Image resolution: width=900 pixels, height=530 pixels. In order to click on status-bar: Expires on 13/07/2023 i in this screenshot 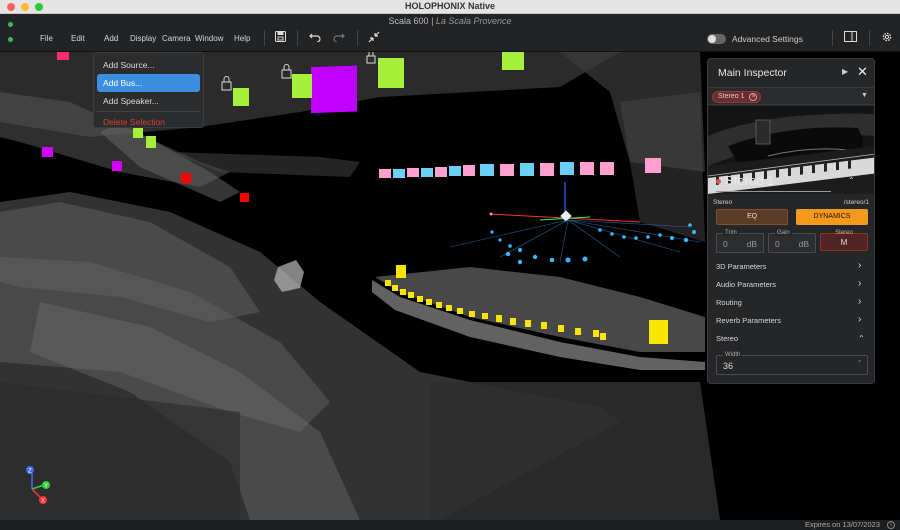, I will do `click(450, 525)`.